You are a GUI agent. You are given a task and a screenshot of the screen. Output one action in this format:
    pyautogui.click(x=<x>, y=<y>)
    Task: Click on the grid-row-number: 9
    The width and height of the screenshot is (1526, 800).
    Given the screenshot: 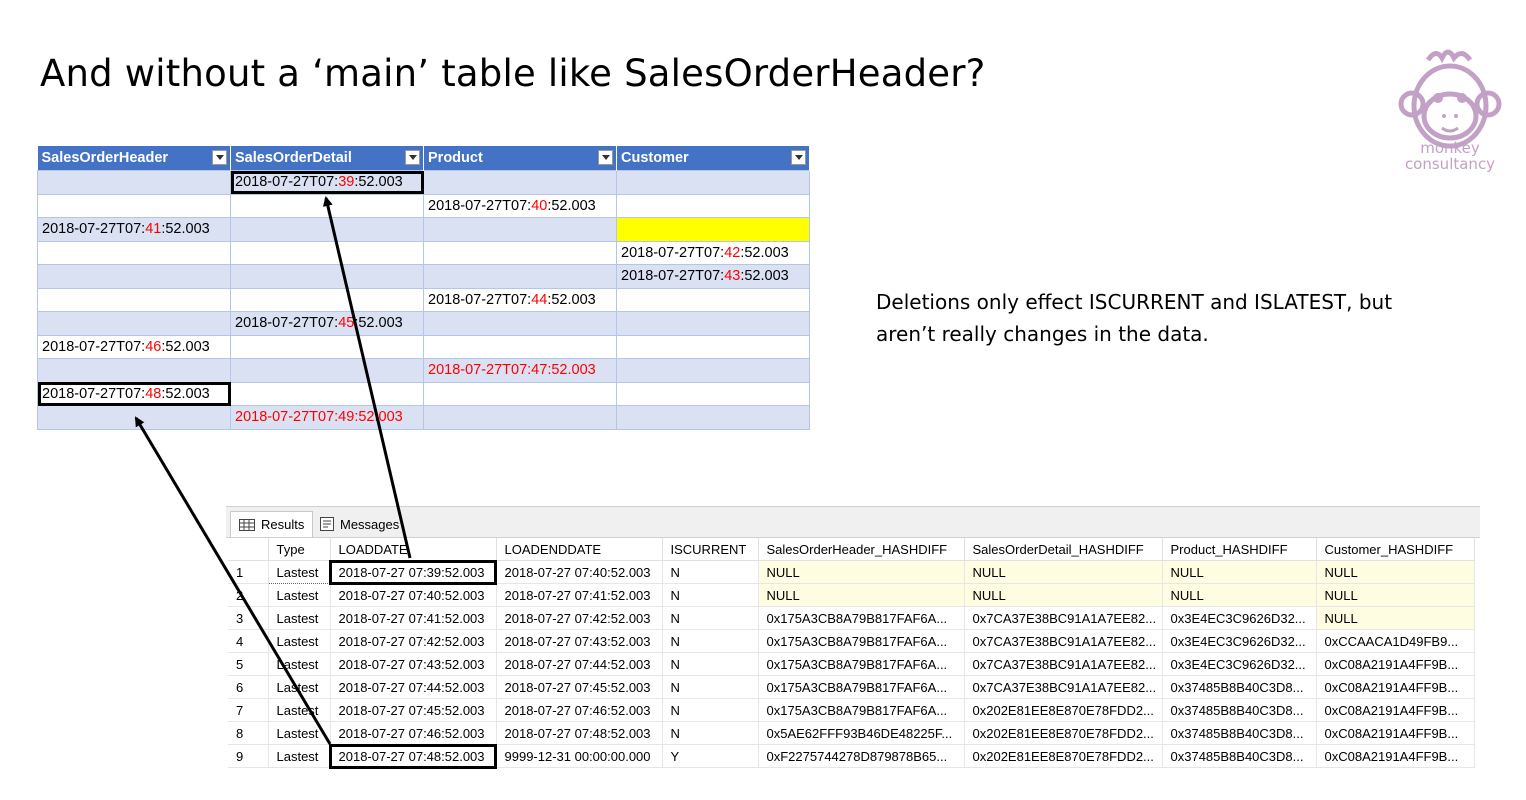 What is the action you would take?
    pyautogui.click(x=248, y=756)
    